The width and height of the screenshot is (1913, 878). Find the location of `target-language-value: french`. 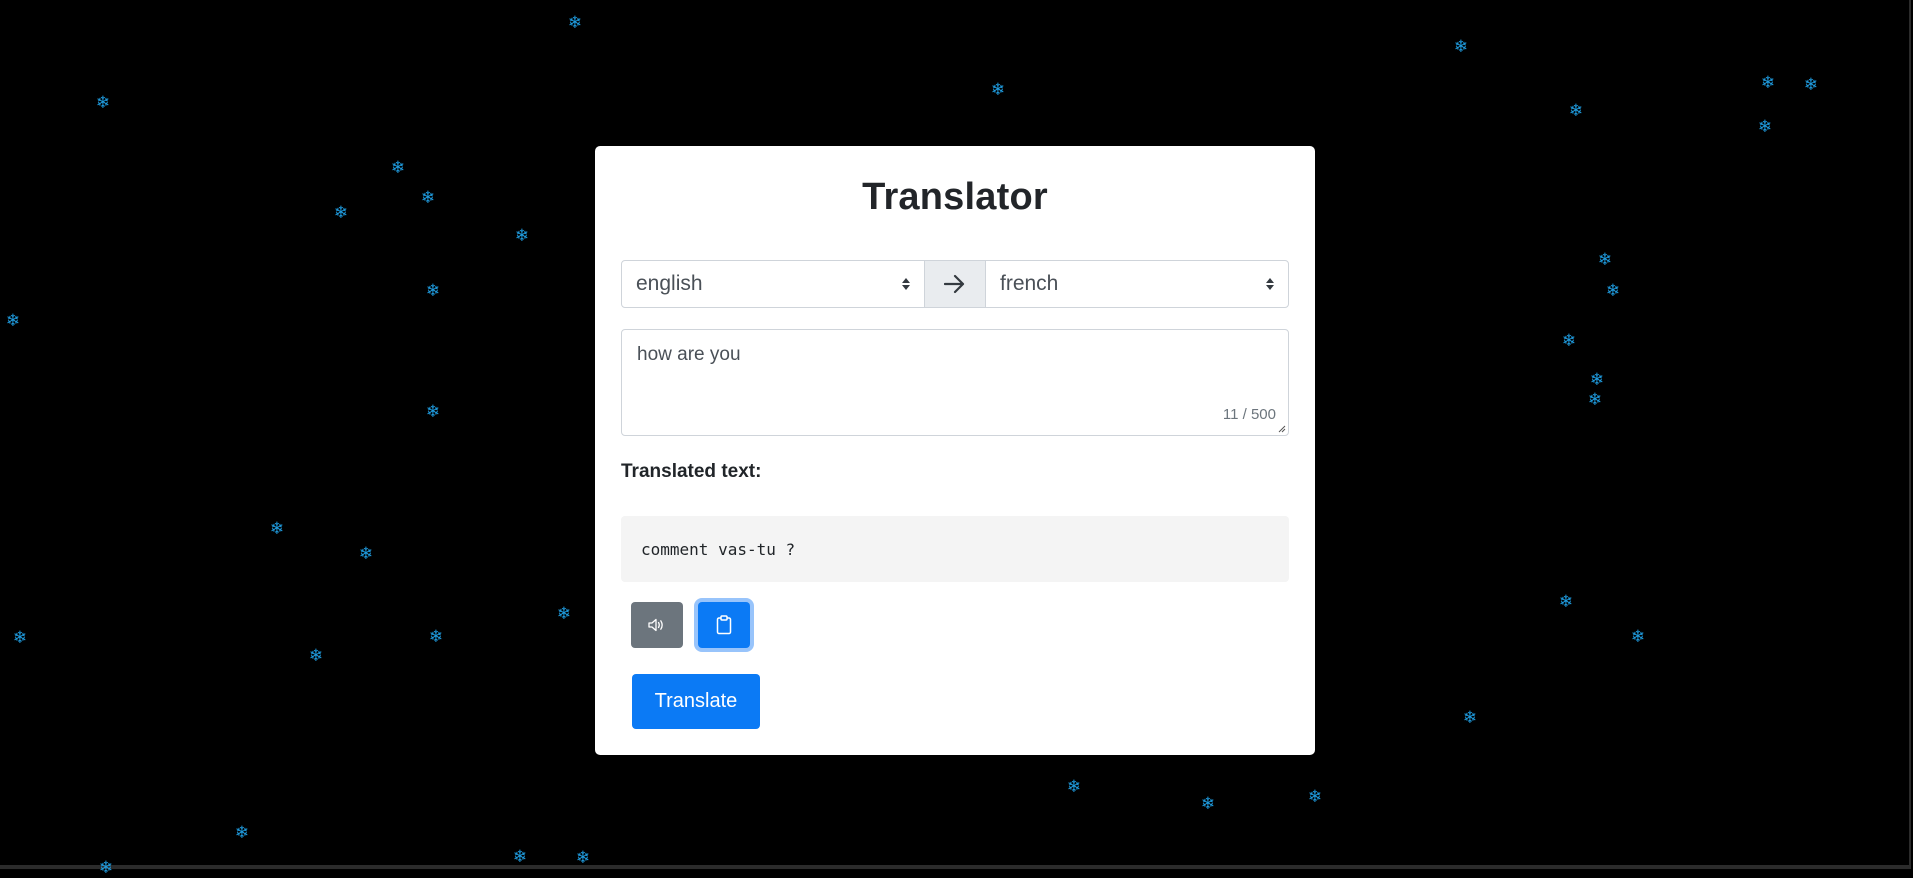

target-language-value: french is located at coordinates (1029, 283).